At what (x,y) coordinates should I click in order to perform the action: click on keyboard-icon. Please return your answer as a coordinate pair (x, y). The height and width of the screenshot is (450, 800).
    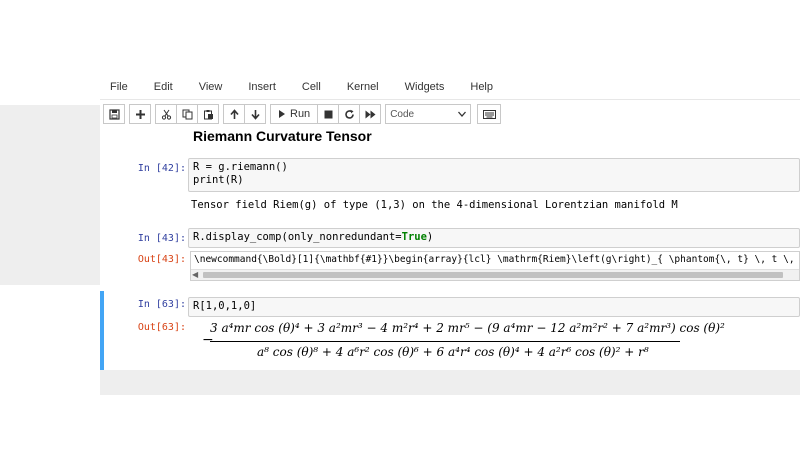
    Looking at the image, I should click on (489, 114).